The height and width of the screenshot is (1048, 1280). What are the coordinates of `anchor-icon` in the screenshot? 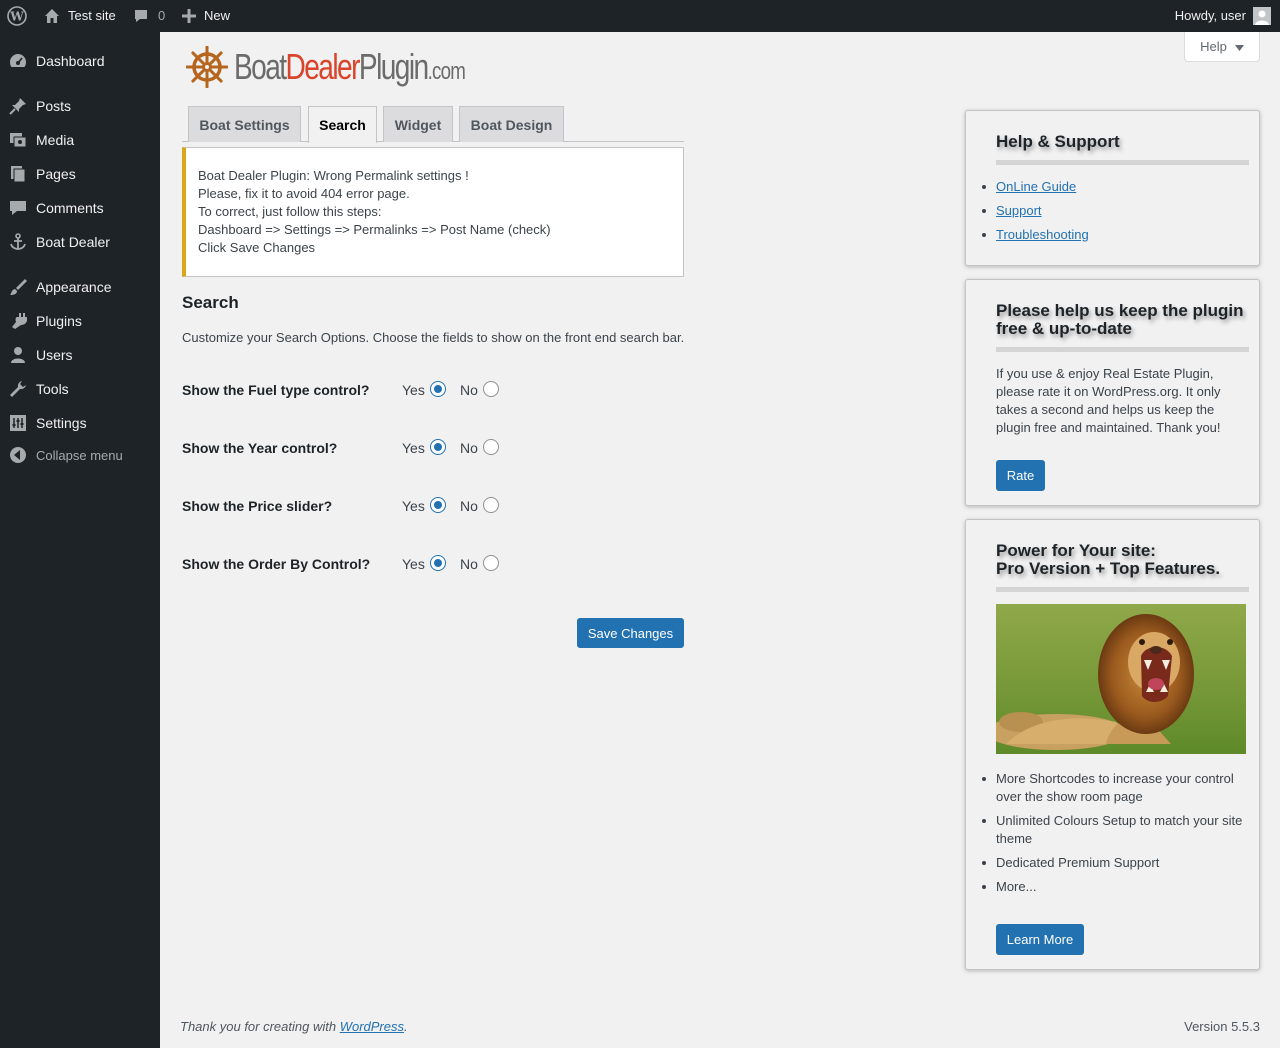 It's located at (18, 242).